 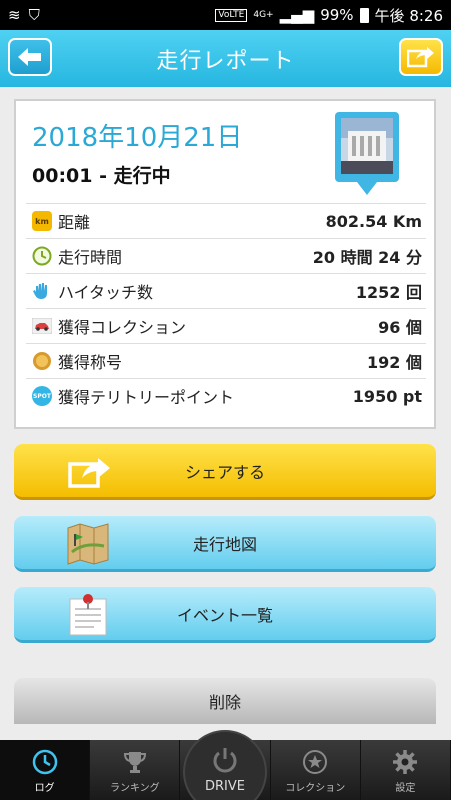 I want to click on stat-label: 走行時間, so click(x=90, y=257).